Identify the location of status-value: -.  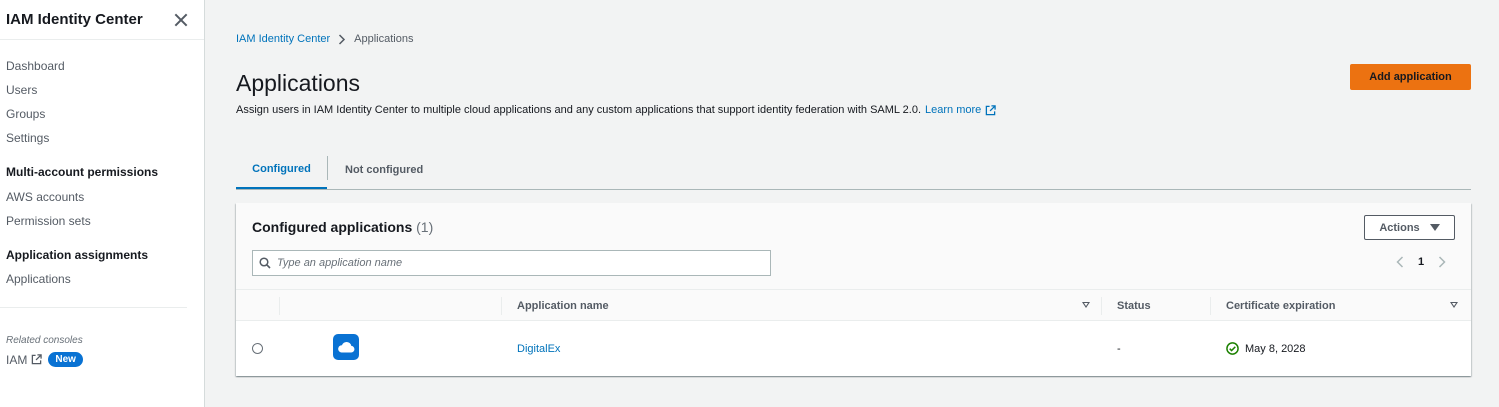
(1119, 348).